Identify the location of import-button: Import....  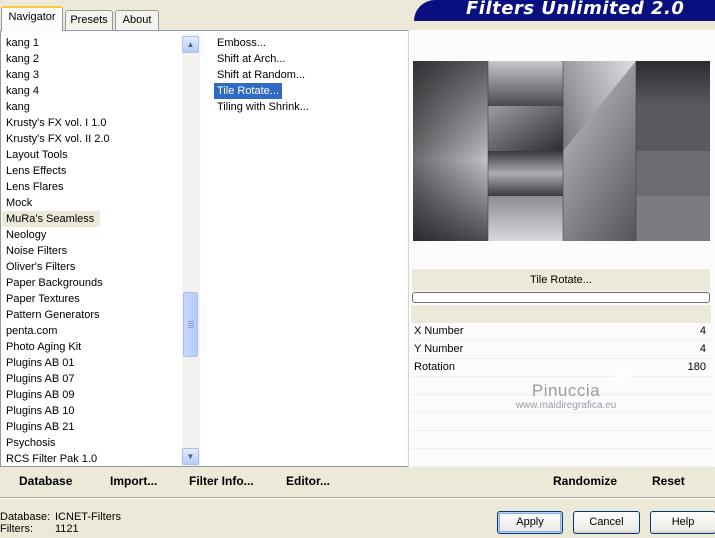
(133, 481).